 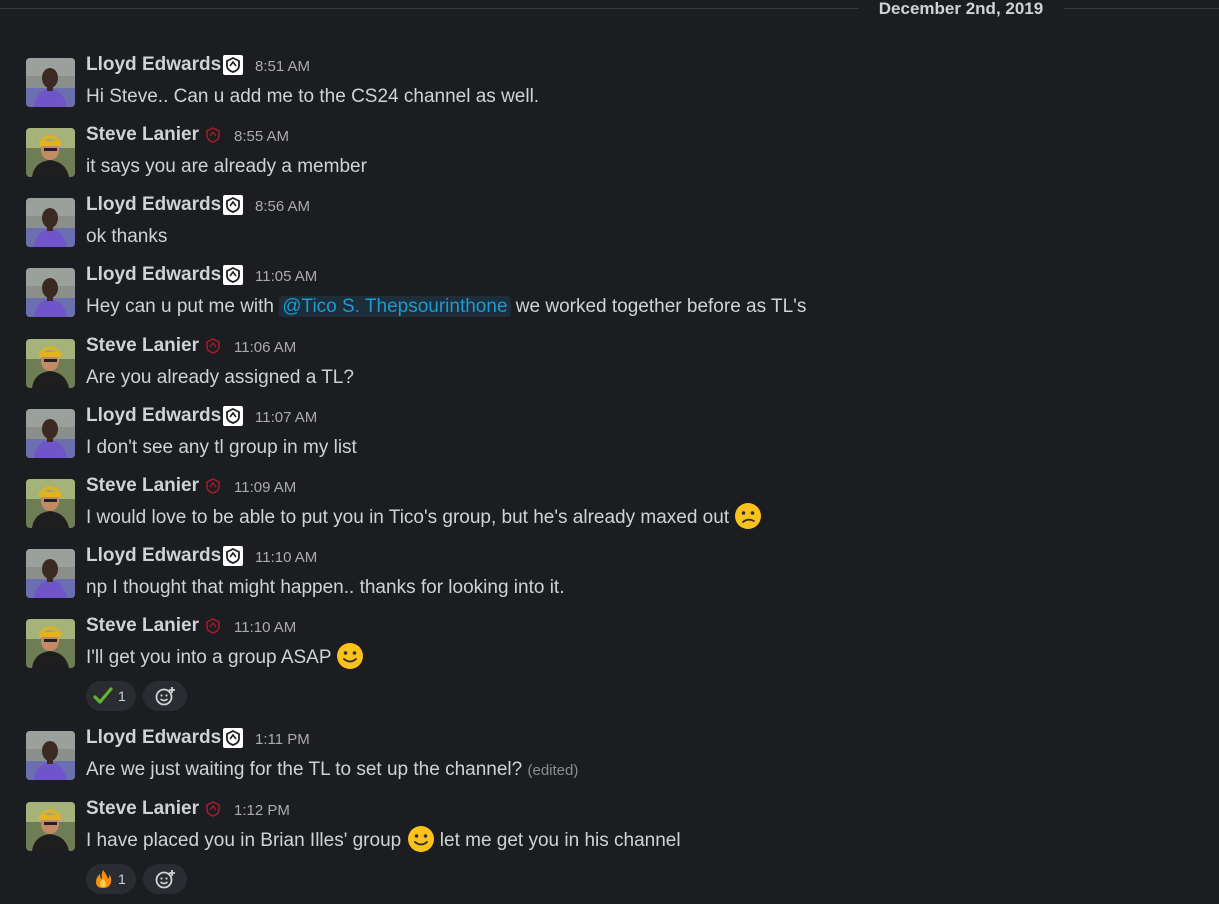 I want to click on user-mention: @Tico S. Thepsourinthone, so click(x=395, y=306).